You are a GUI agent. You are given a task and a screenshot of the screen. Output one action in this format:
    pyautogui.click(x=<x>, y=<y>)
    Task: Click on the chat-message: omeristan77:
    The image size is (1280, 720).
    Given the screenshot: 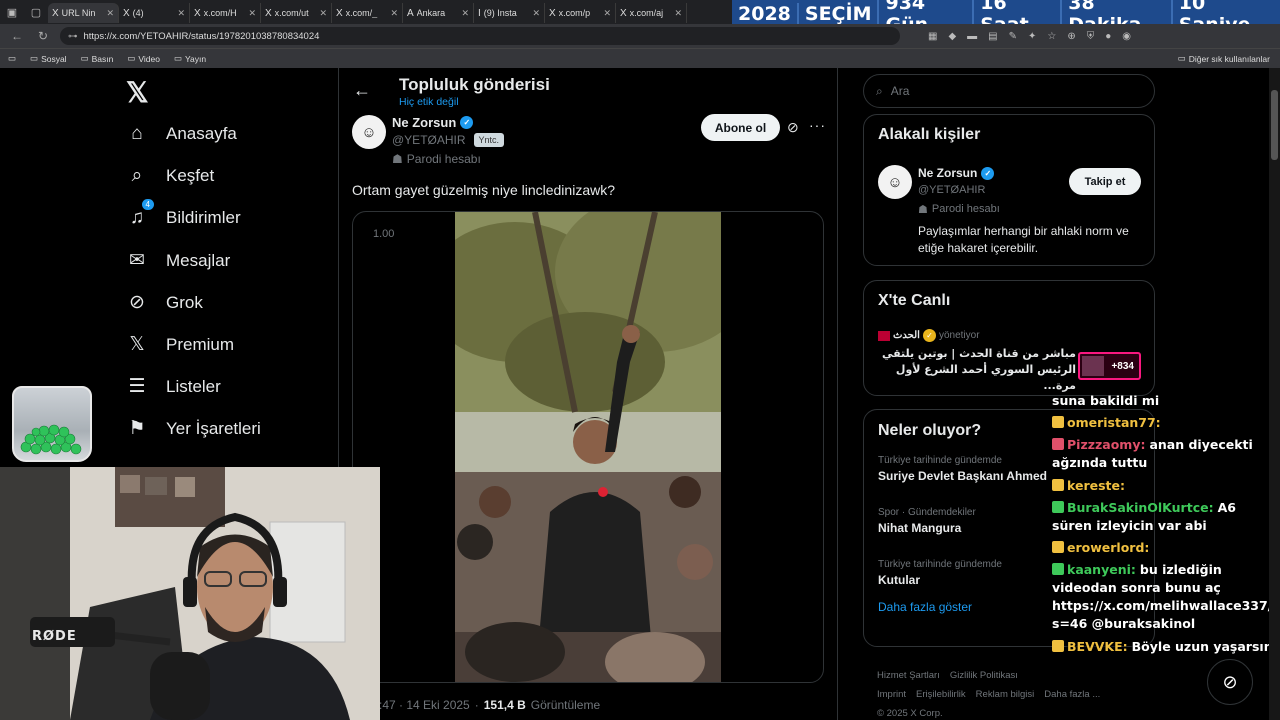 What is the action you would take?
    pyautogui.click(x=1166, y=423)
    